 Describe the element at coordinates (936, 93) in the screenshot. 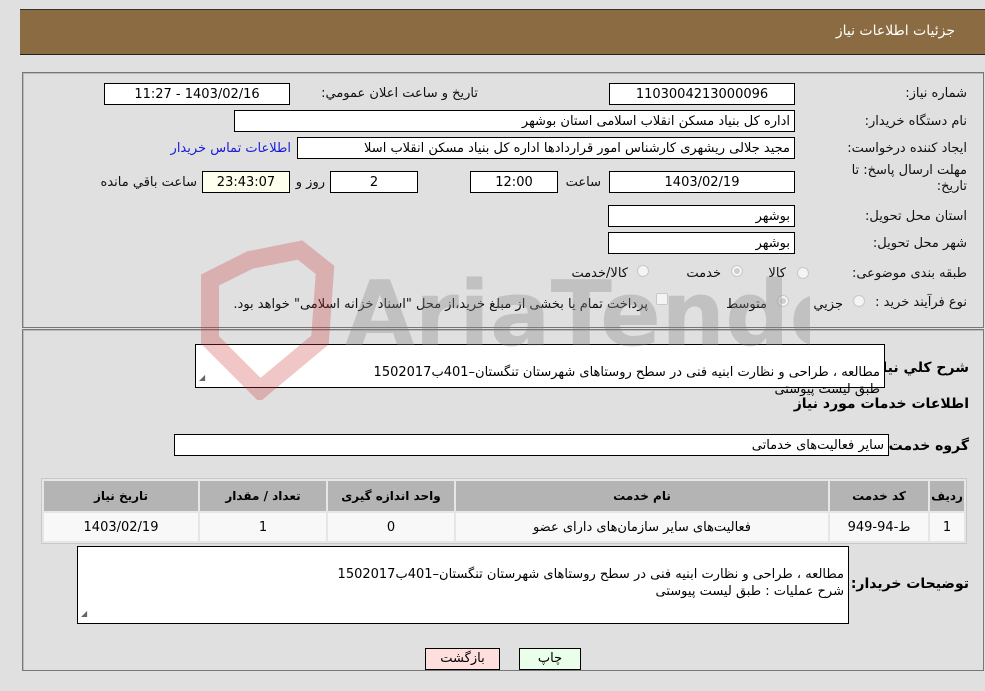

I see `need-number-label: شماره نیاز:` at that location.